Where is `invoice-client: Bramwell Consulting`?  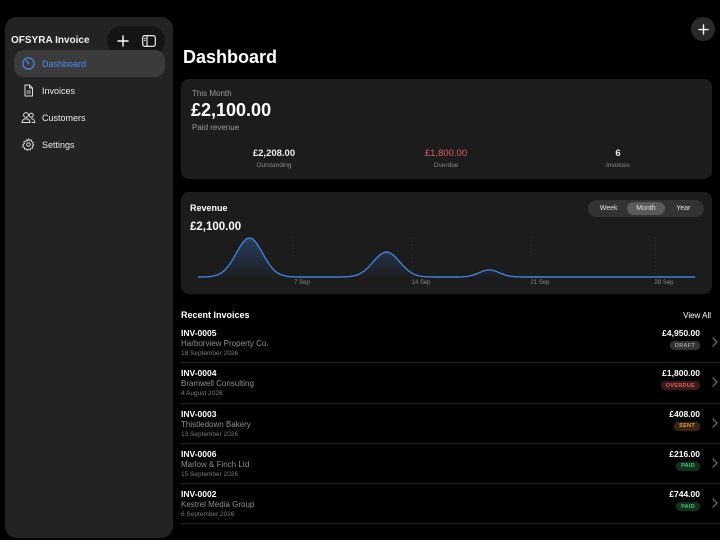
invoice-client: Bramwell Consulting is located at coordinates (217, 384).